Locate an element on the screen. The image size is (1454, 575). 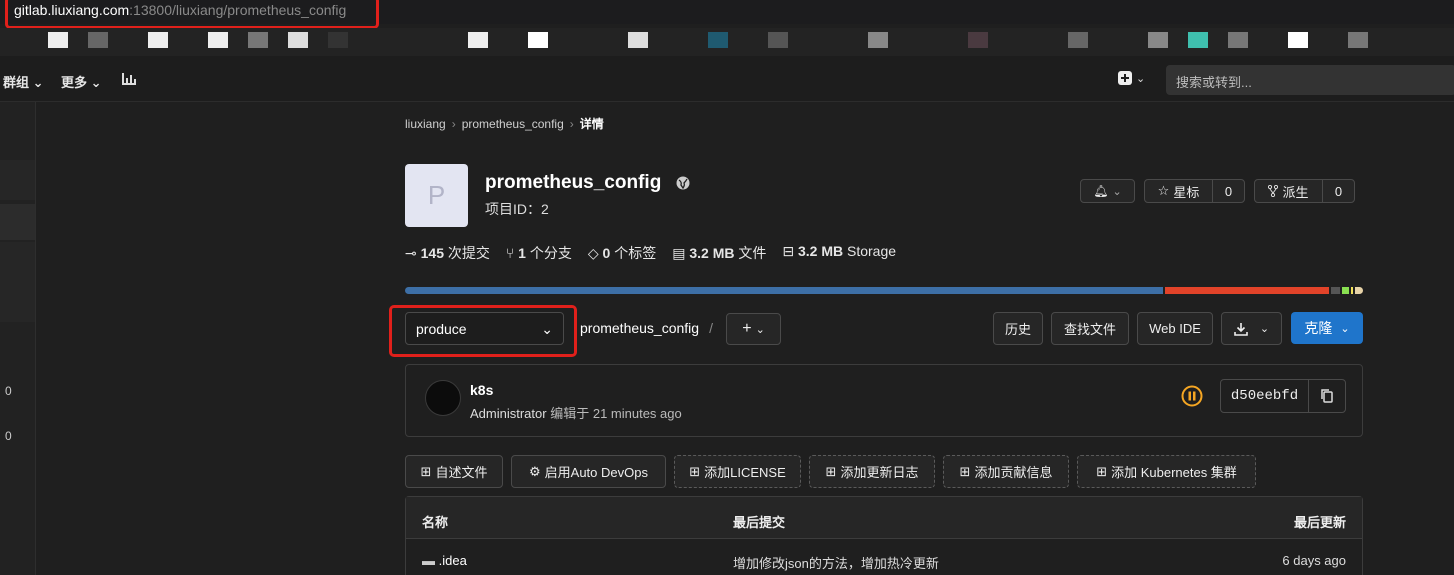
stat-branches-value: 1 is located at coordinates (522, 253).